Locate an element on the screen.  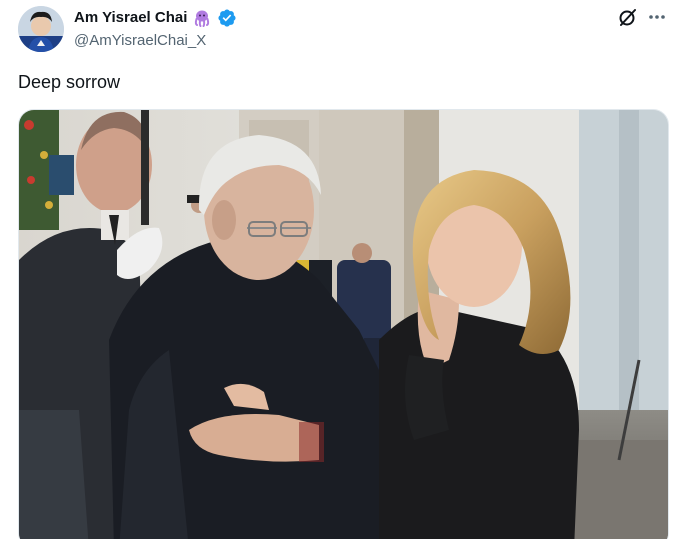
more-options-button is located at coordinates (657, 17).